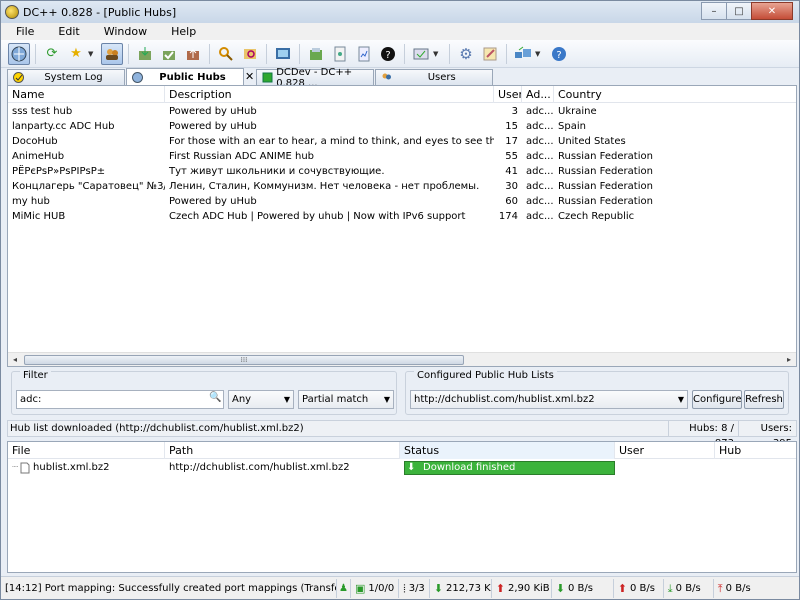 This screenshot has height=600, width=800. I want to click on away-icon: ♟, so click(344, 588).